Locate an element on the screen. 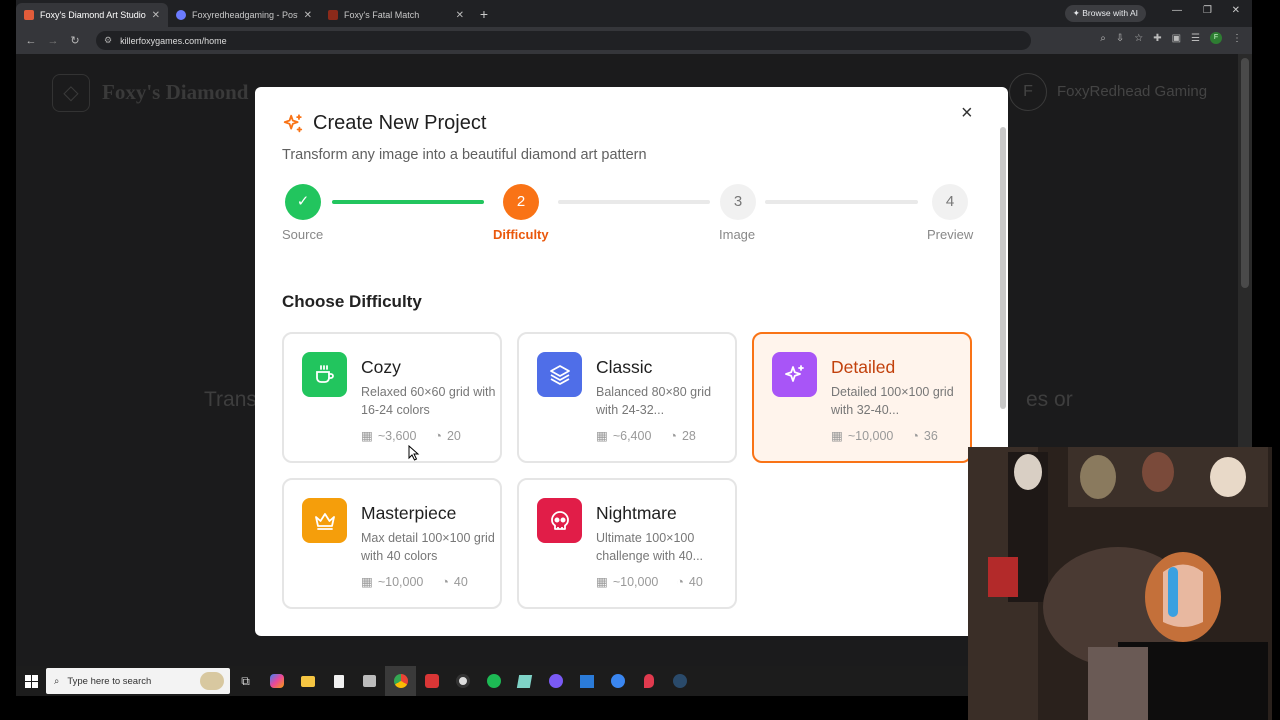 This screenshot has width=1280, height=720. step-3-indicator: 3 is located at coordinates (738, 202).